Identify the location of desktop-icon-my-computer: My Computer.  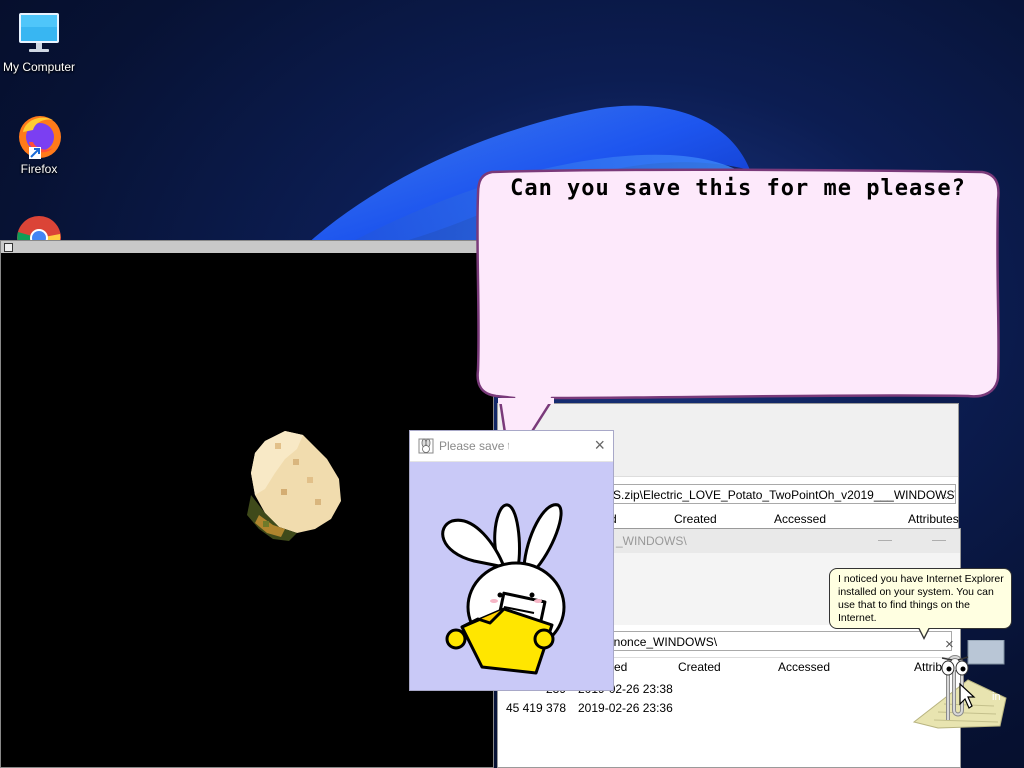
(39, 42).